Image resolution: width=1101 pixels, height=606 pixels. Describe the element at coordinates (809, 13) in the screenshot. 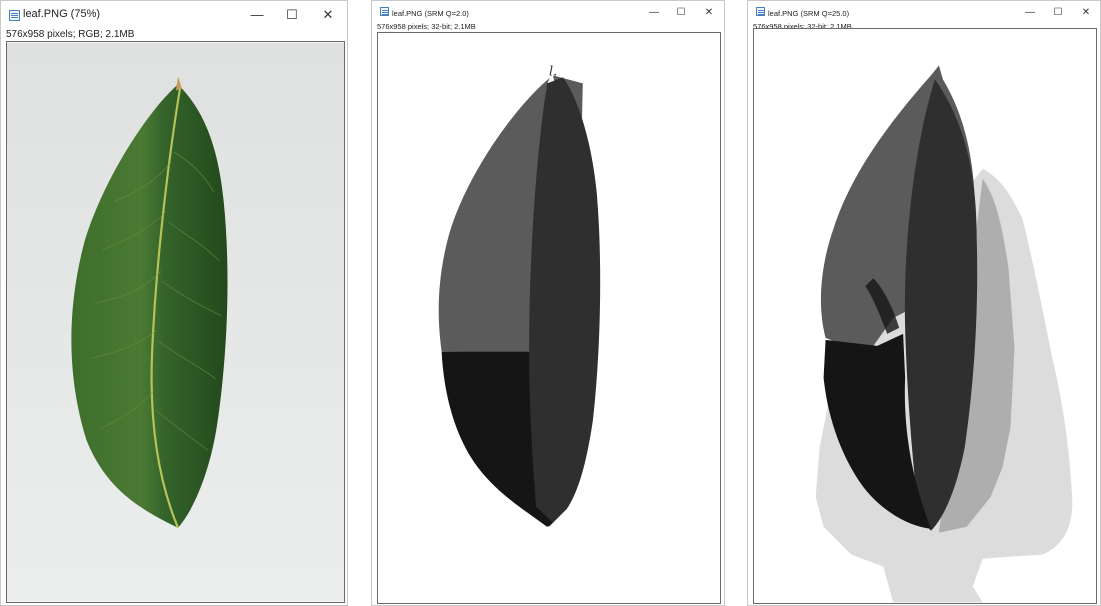

I see `window-title: leaf.PNG (SRM Q=25.0)` at that location.